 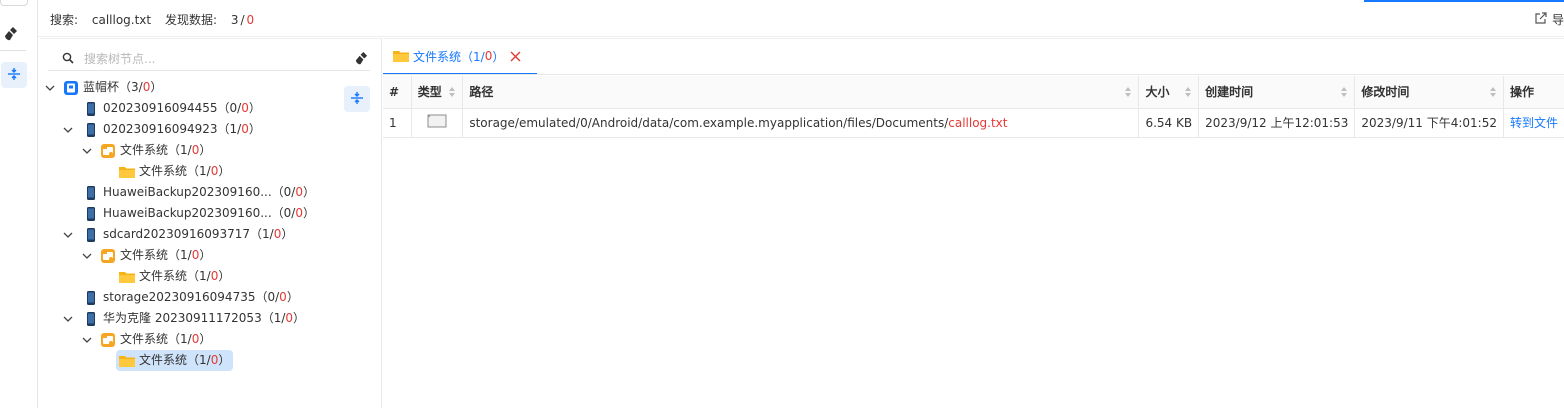 I want to click on col-modified-header: 修改时间, so click(x=1429, y=92).